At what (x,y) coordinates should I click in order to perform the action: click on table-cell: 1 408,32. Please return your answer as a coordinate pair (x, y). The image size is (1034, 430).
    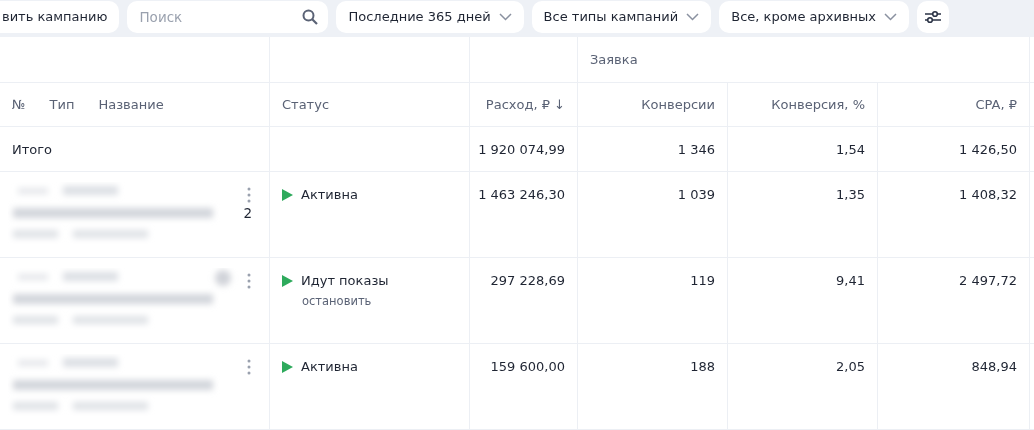
    Looking at the image, I should click on (988, 194).